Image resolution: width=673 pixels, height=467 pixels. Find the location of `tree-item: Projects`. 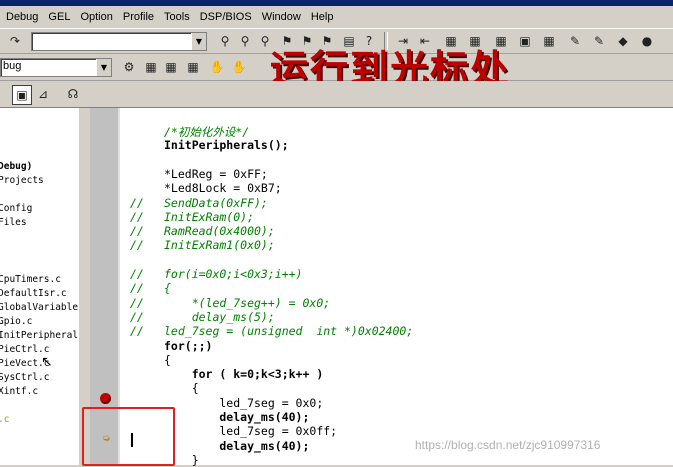

tree-item: Projects is located at coordinates (22, 180).